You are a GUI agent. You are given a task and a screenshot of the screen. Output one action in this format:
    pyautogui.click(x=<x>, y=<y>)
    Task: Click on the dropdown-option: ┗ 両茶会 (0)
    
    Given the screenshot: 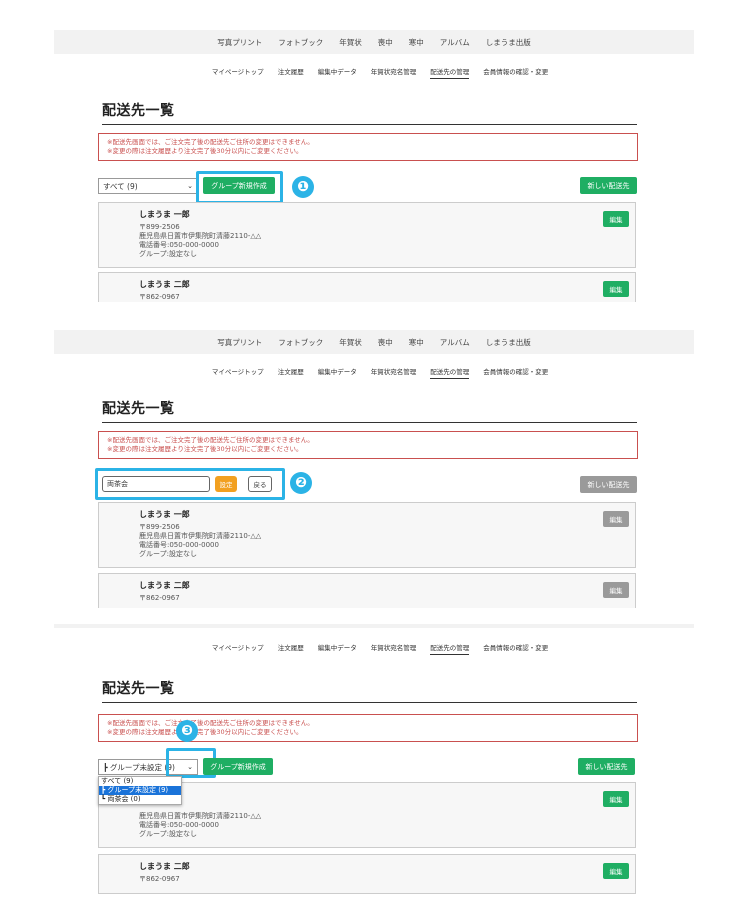 What is the action you would take?
    pyautogui.click(x=140, y=799)
    